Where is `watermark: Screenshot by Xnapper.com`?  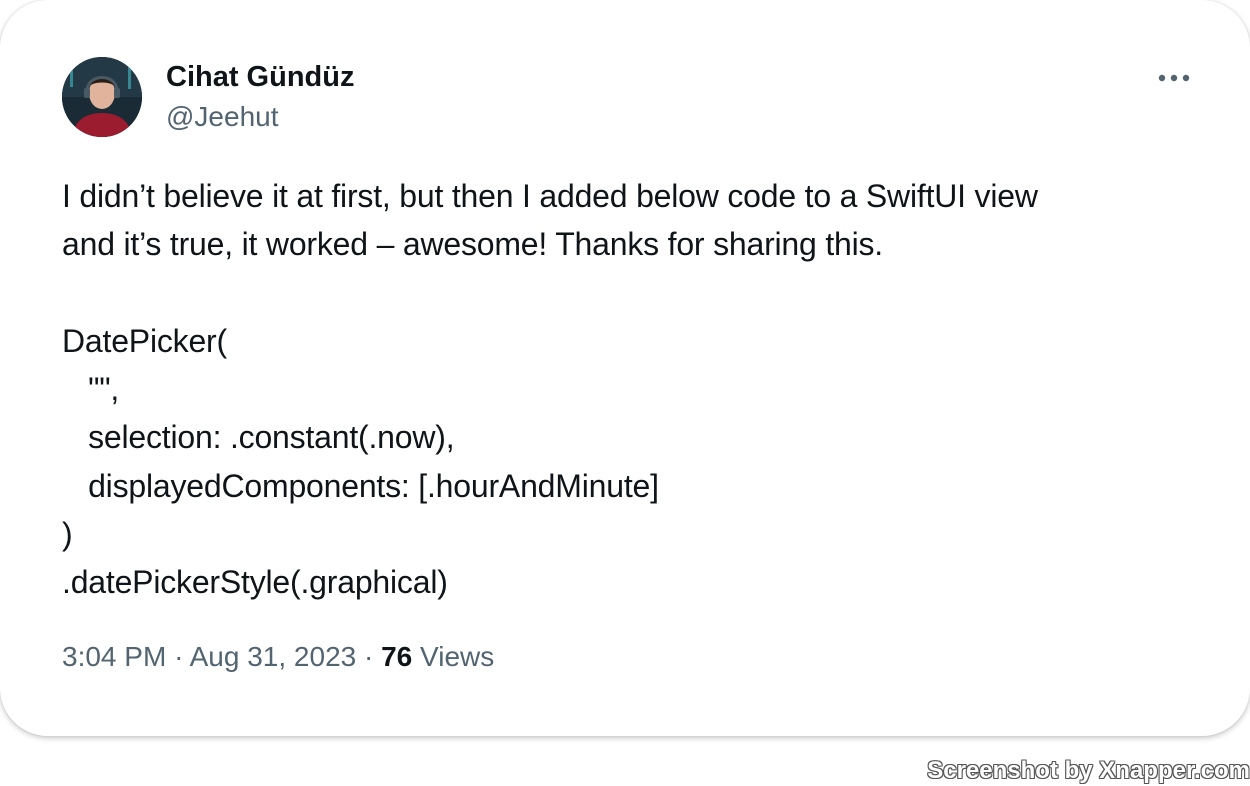
watermark: Screenshot by Xnapper.com is located at coordinates (1088, 770).